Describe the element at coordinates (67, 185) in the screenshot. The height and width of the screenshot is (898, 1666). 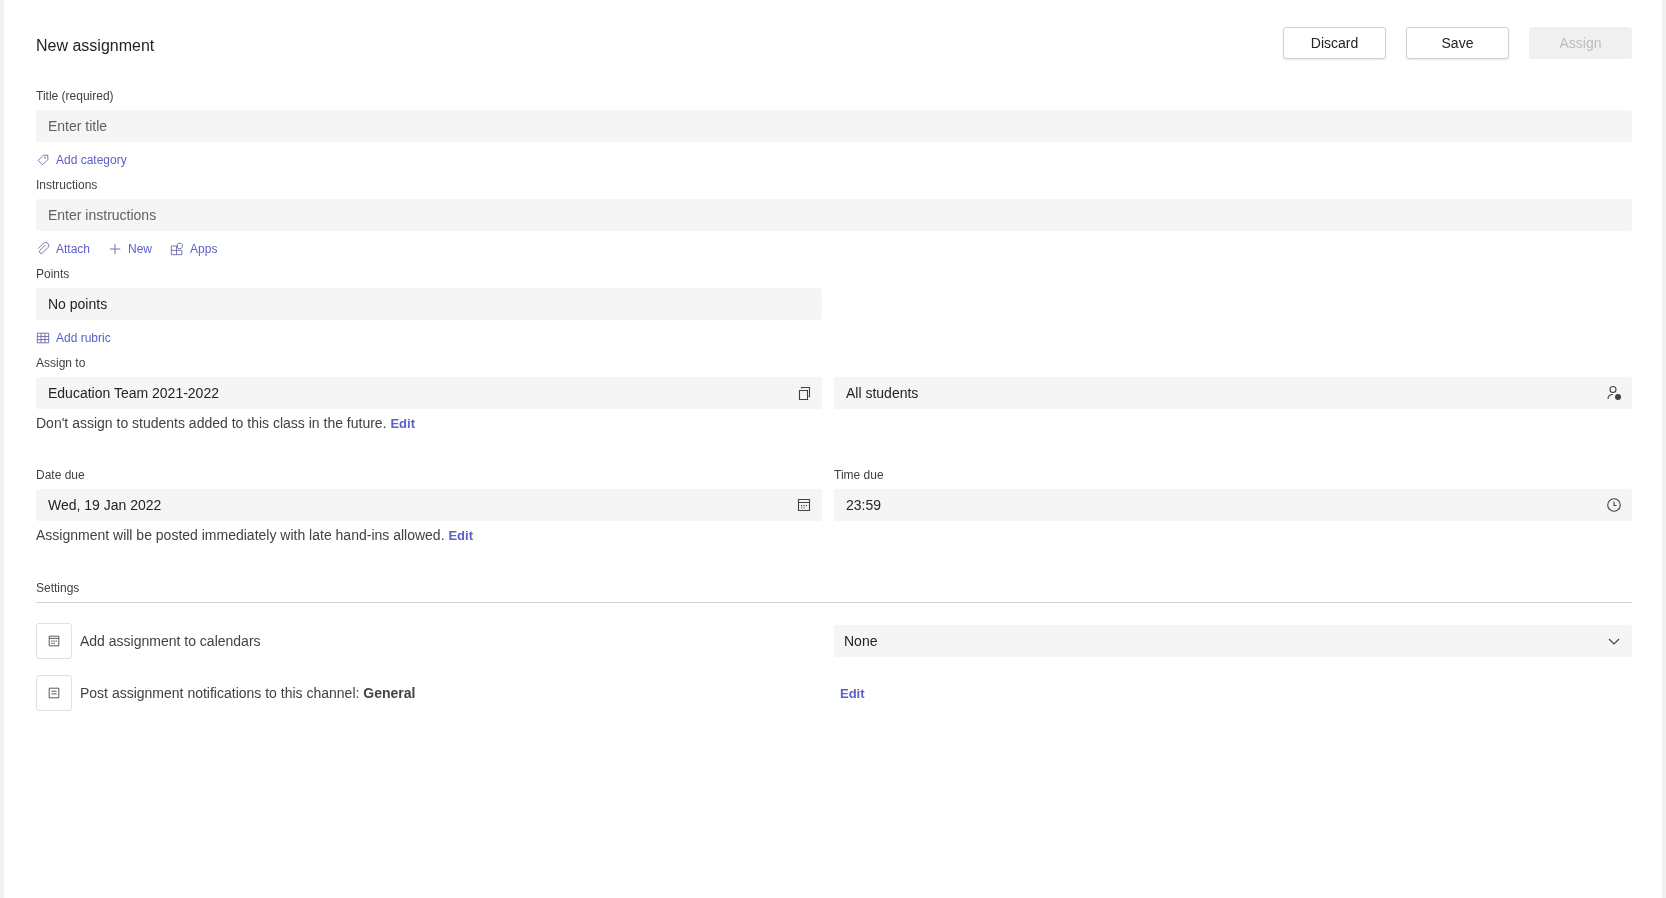
I see `field-label: Instructions` at that location.